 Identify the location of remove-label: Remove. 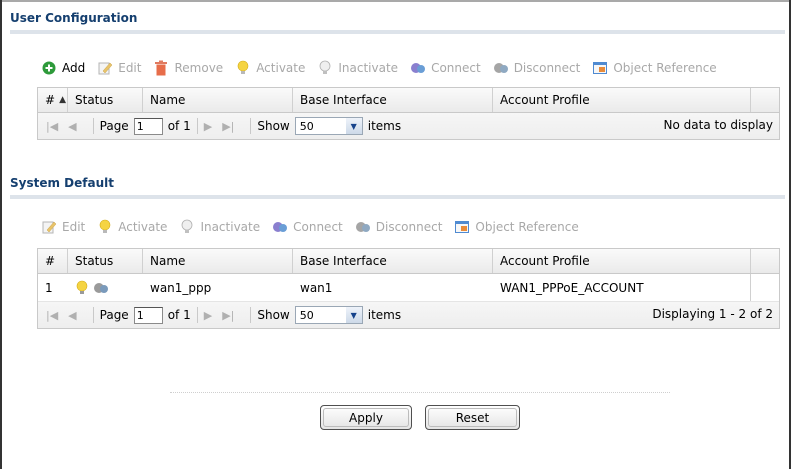
(199, 68).